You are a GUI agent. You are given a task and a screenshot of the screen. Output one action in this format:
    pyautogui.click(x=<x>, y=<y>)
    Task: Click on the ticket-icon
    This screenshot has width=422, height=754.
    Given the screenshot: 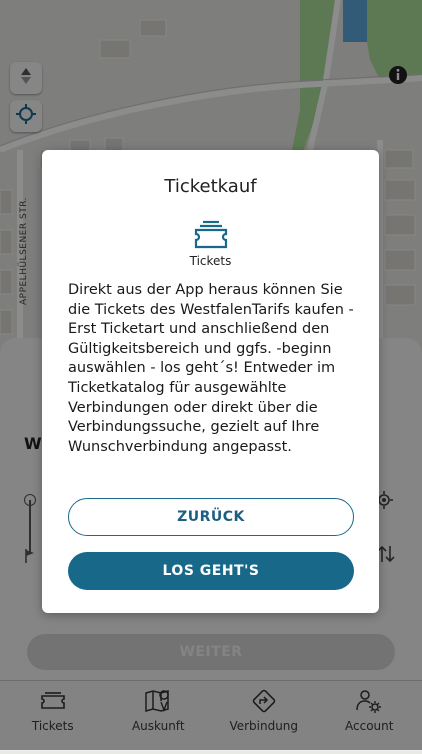 What is the action you would take?
    pyautogui.click(x=211, y=237)
    